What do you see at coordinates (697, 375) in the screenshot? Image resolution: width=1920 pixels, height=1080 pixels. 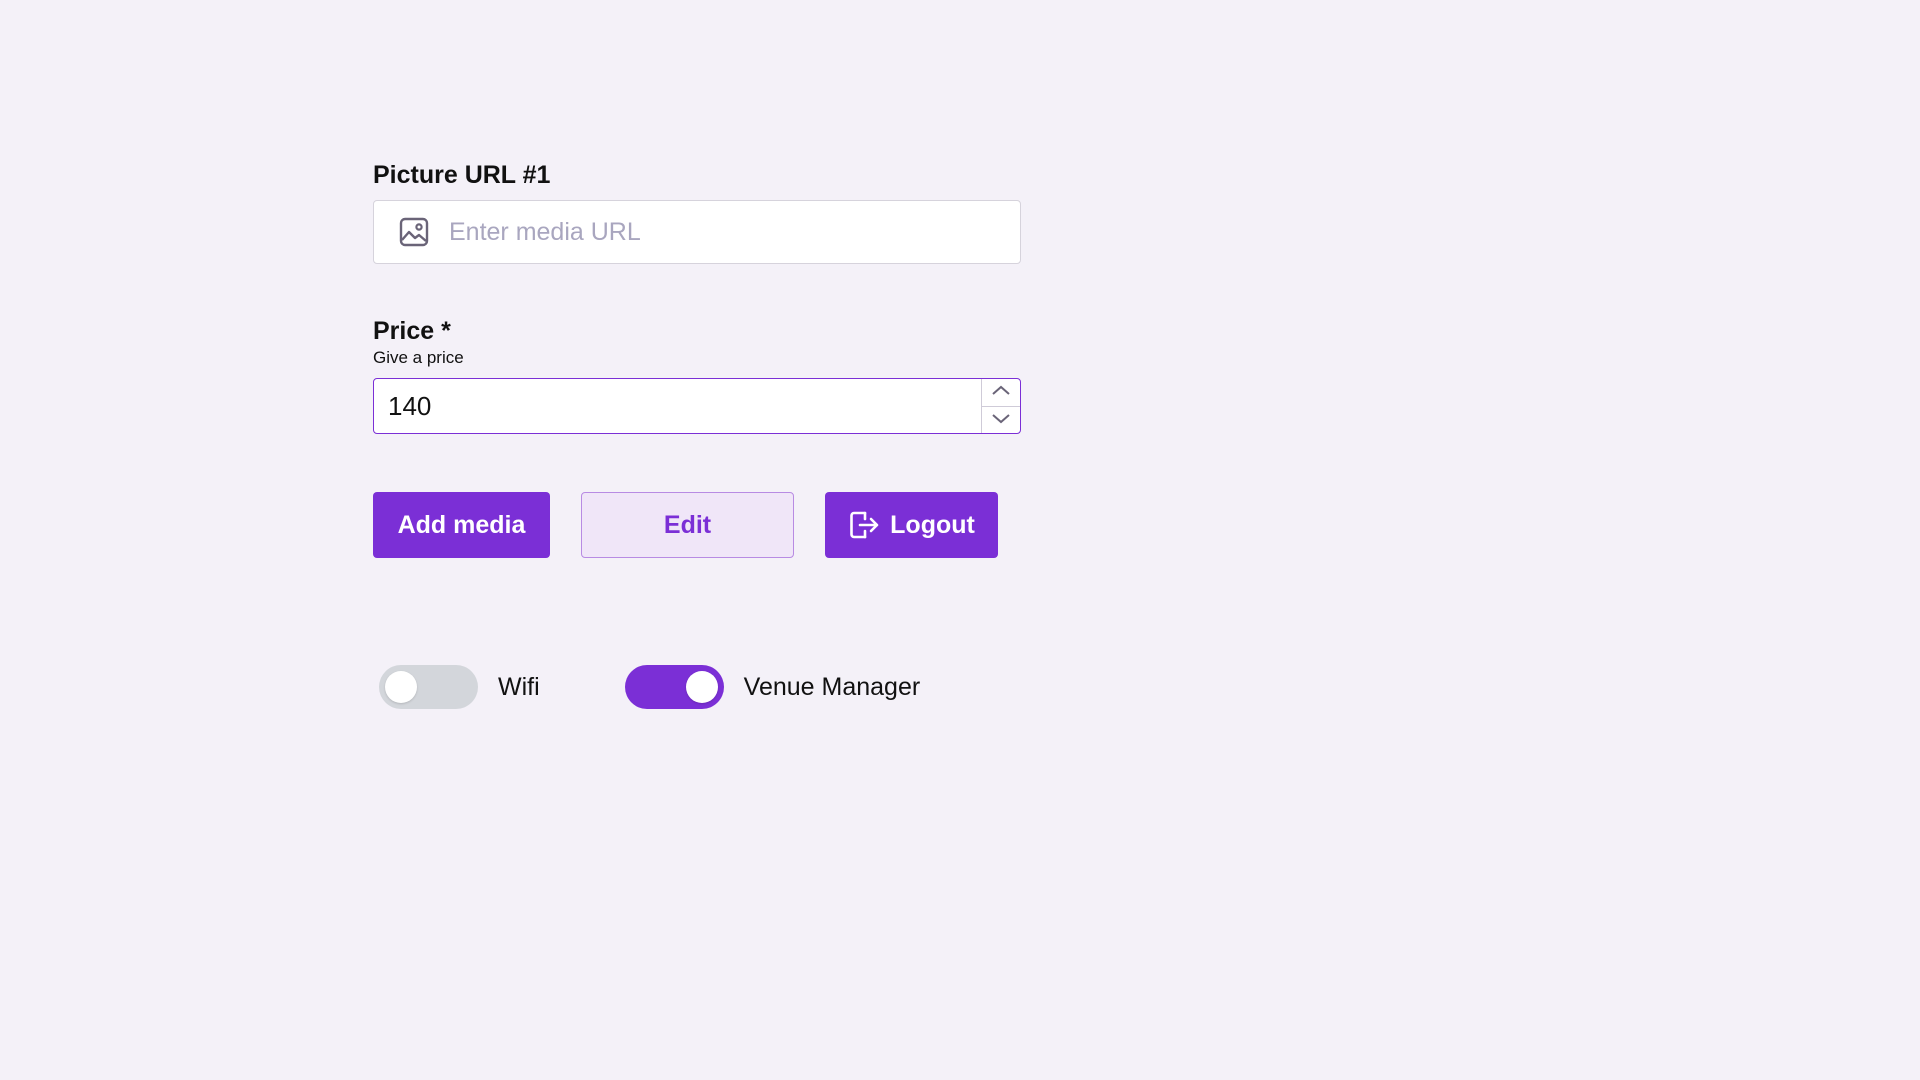 I see `price-group: Price * Give a price` at bounding box center [697, 375].